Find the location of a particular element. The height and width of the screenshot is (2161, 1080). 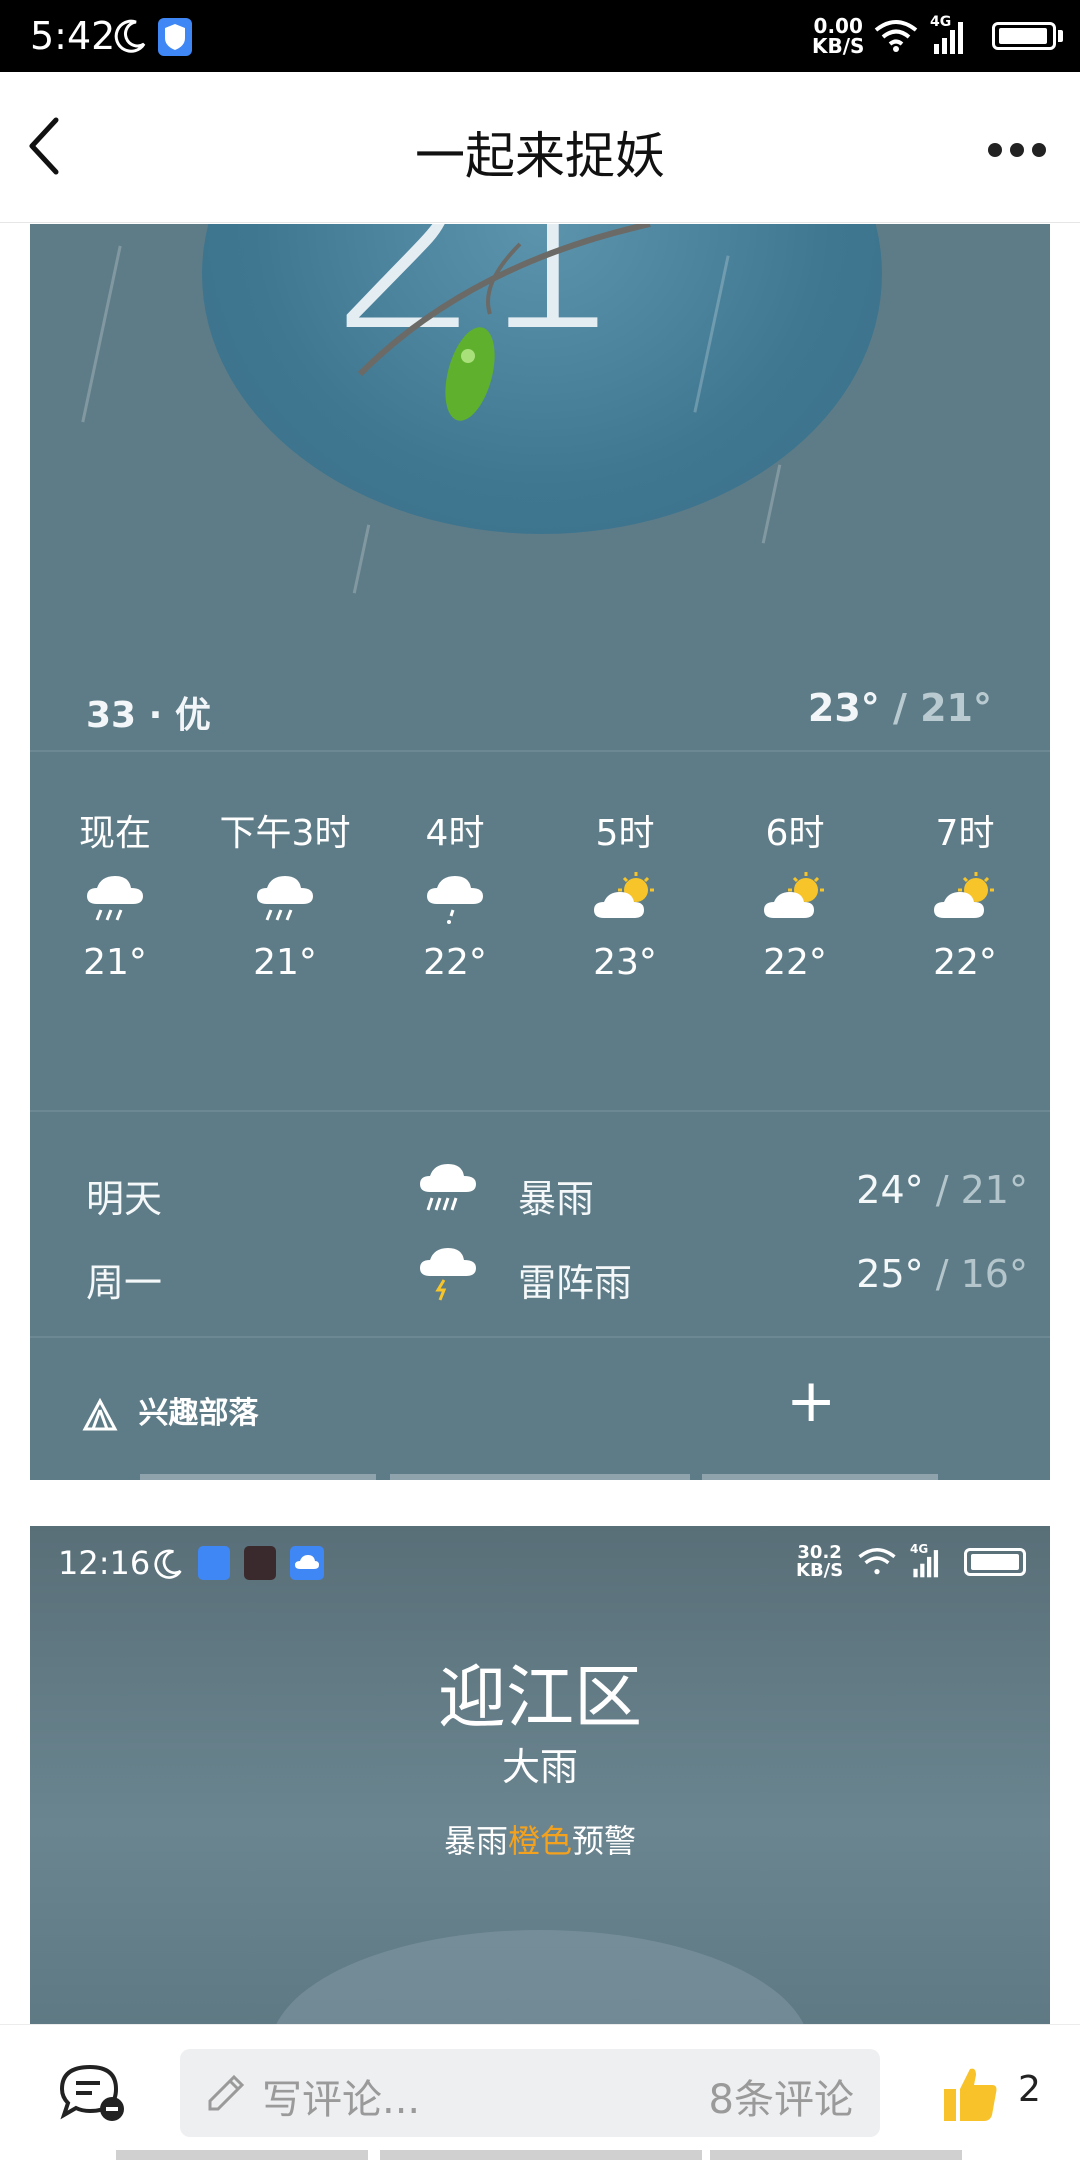

status-time: 5:42 is located at coordinates (73, 36).